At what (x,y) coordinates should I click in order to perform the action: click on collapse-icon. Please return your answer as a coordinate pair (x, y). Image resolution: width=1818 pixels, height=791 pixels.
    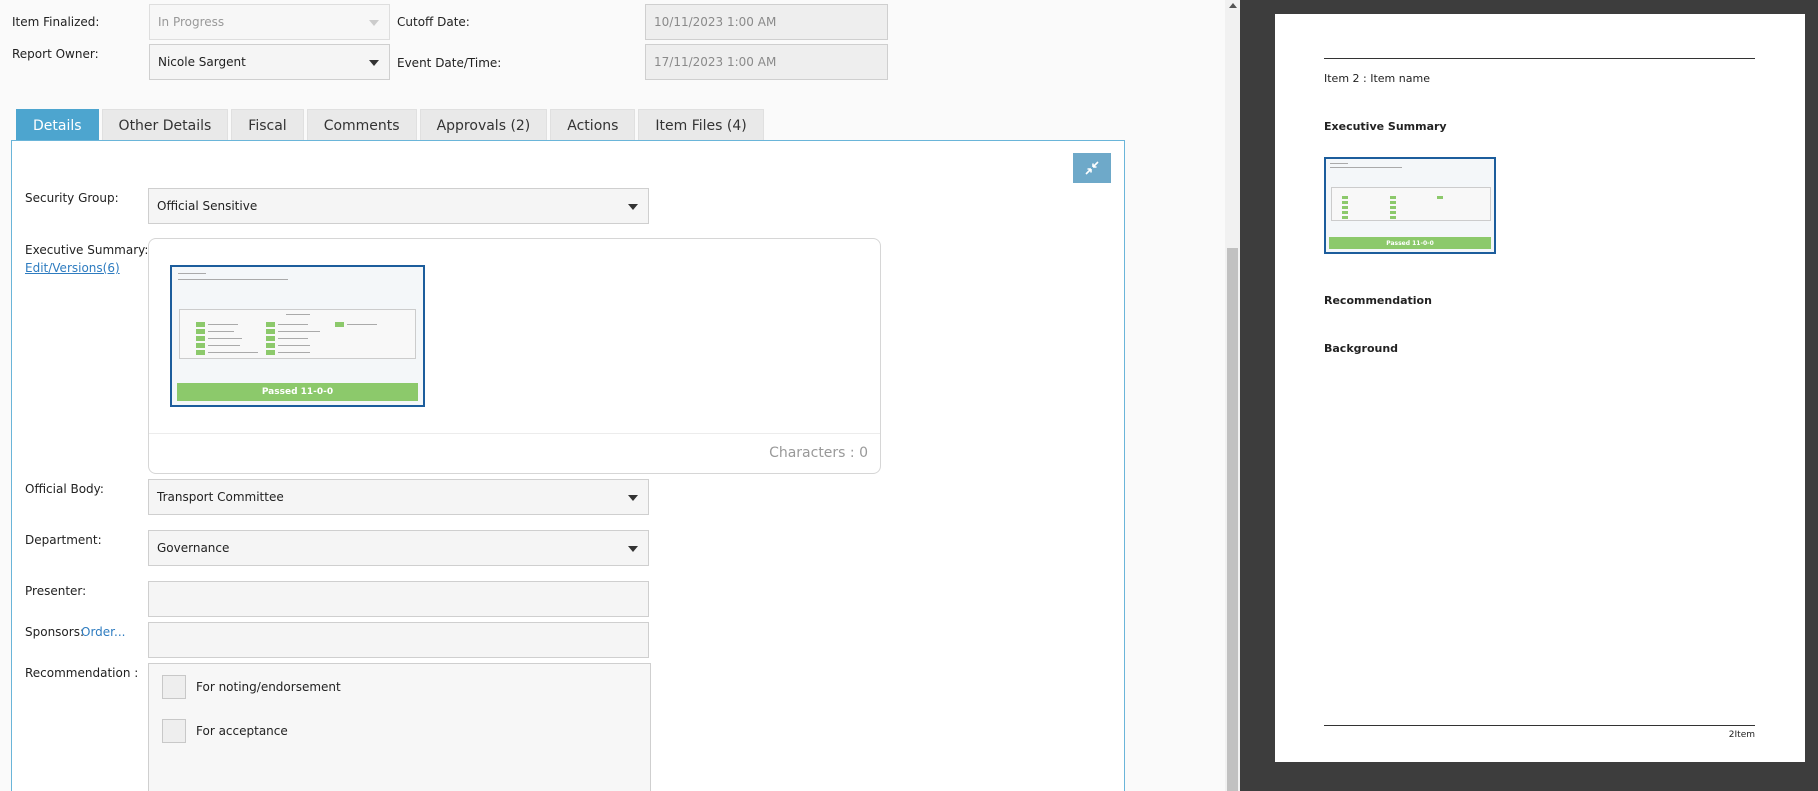
    Looking at the image, I should click on (1092, 168).